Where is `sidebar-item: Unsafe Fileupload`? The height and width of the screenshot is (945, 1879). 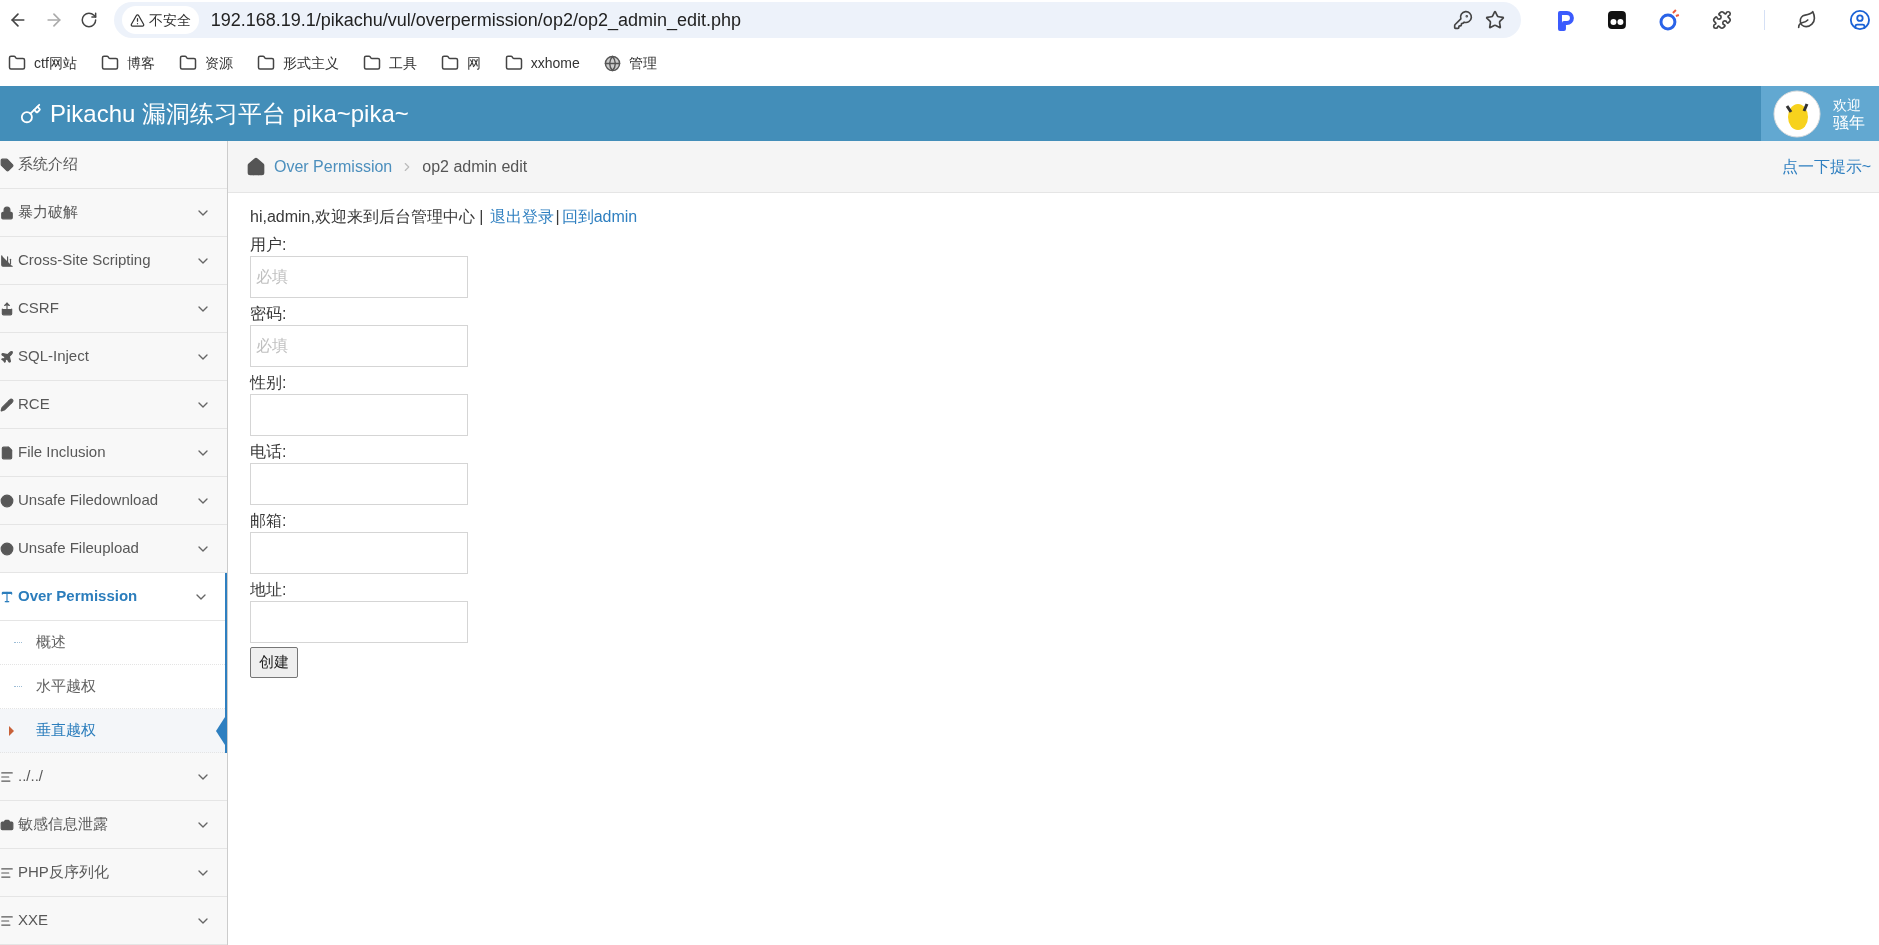
sidebar-item: Unsafe Fileupload is located at coordinates (113, 549).